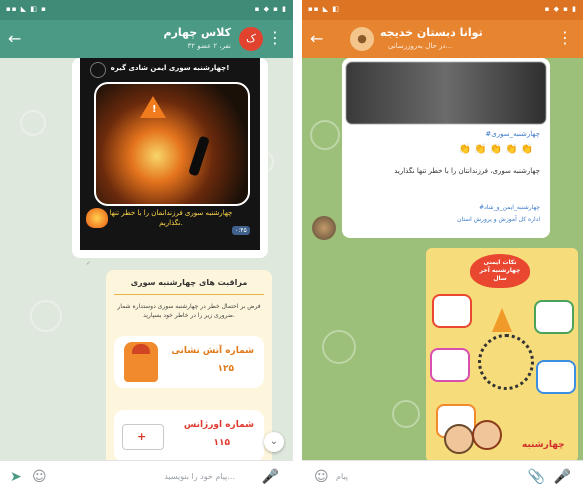 Image resolution: width=583 pixels, height=497 pixels. Describe the element at coordinates (431, 32) in the screenshot. I see `chat-title: توانا دبستان خدیجه` at that location.